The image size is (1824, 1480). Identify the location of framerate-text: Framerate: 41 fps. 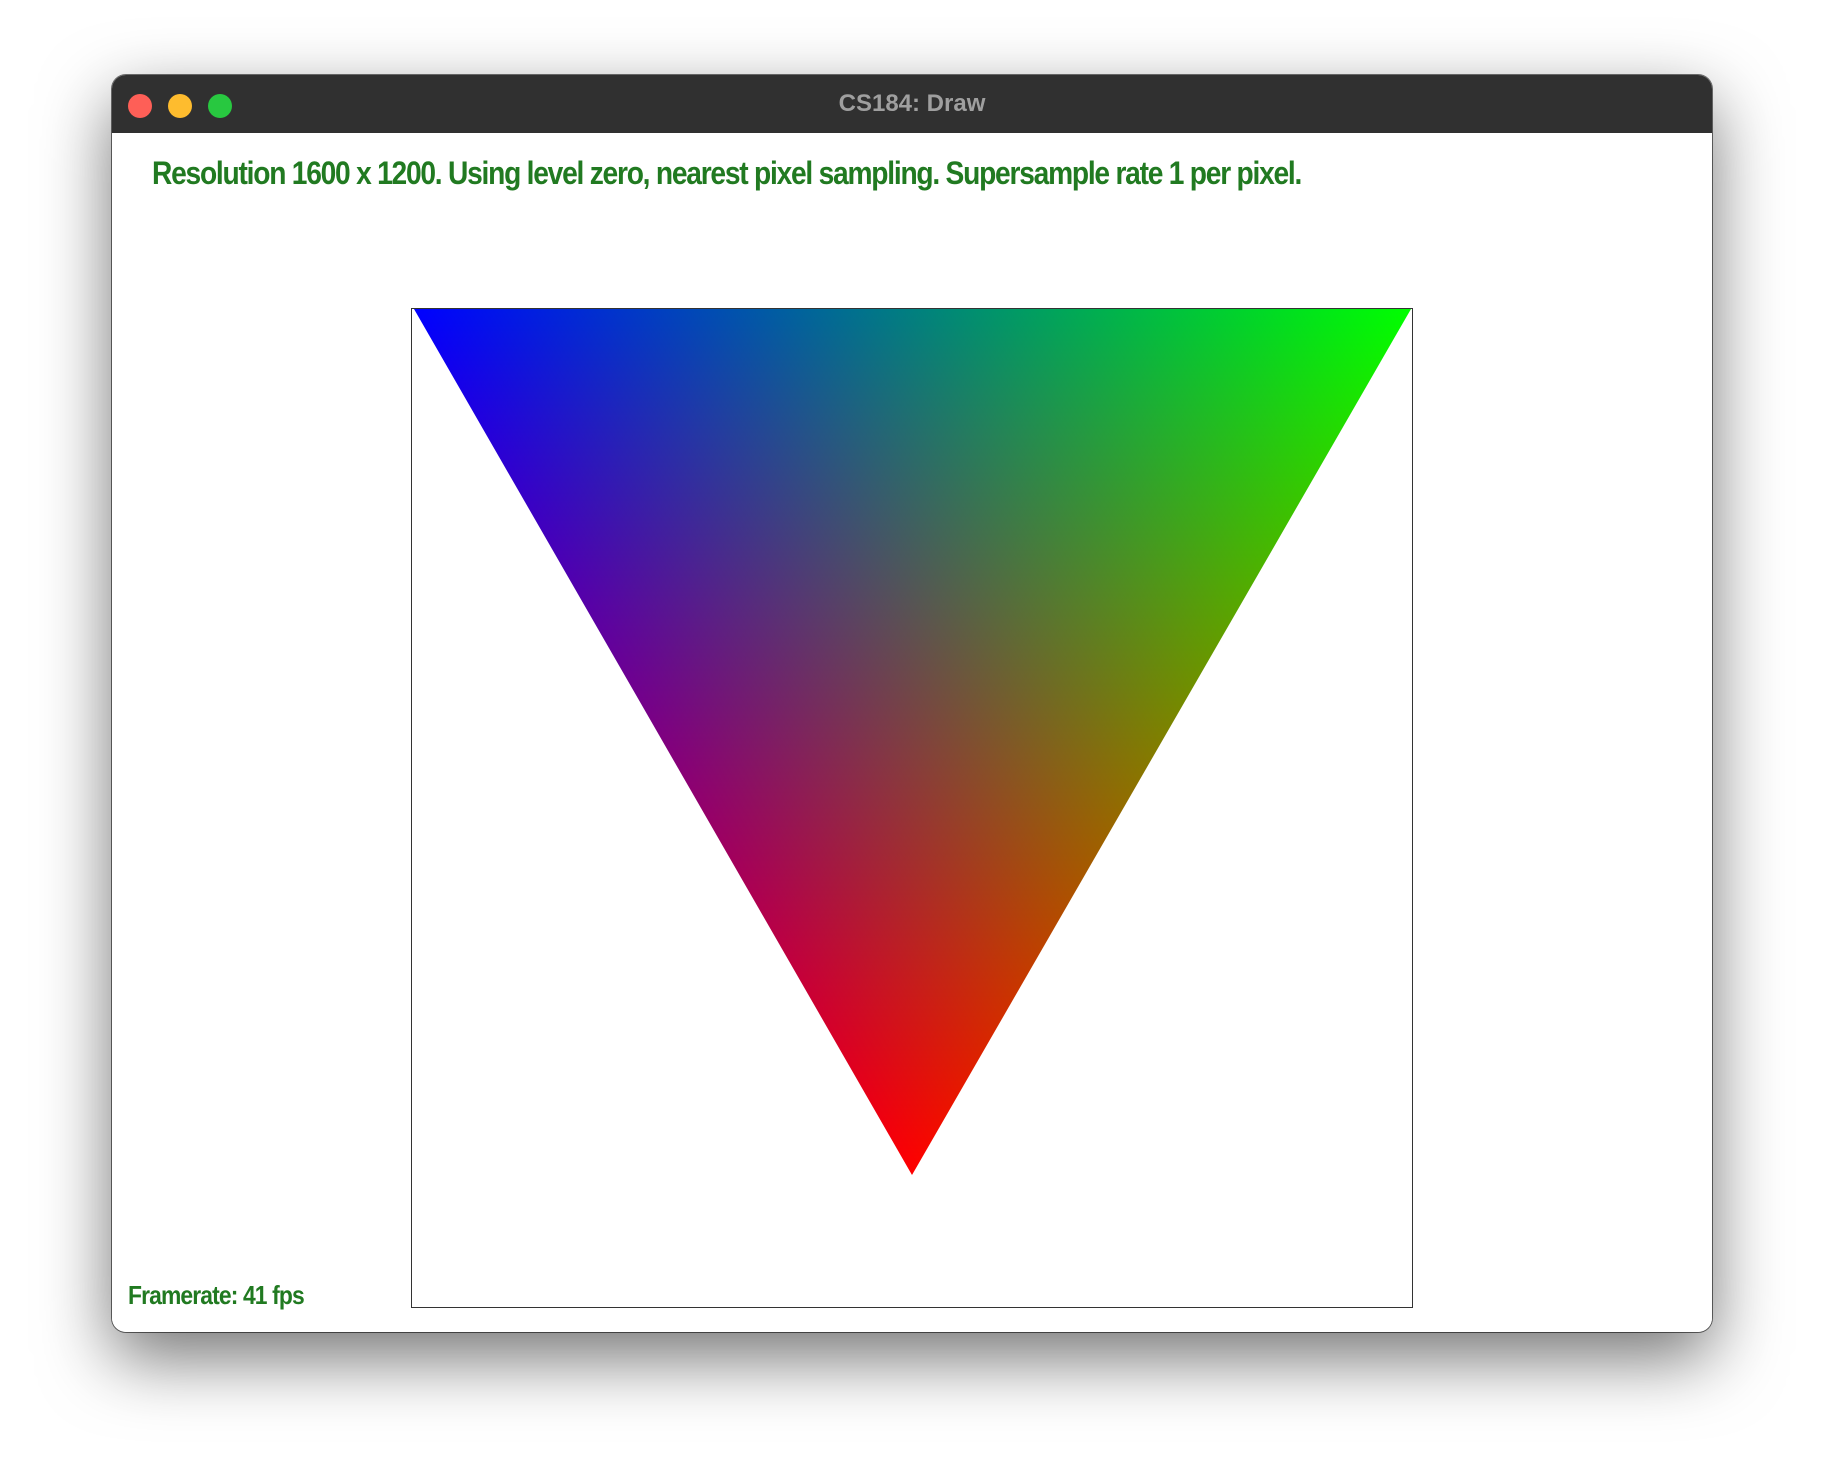
(216, 1295).